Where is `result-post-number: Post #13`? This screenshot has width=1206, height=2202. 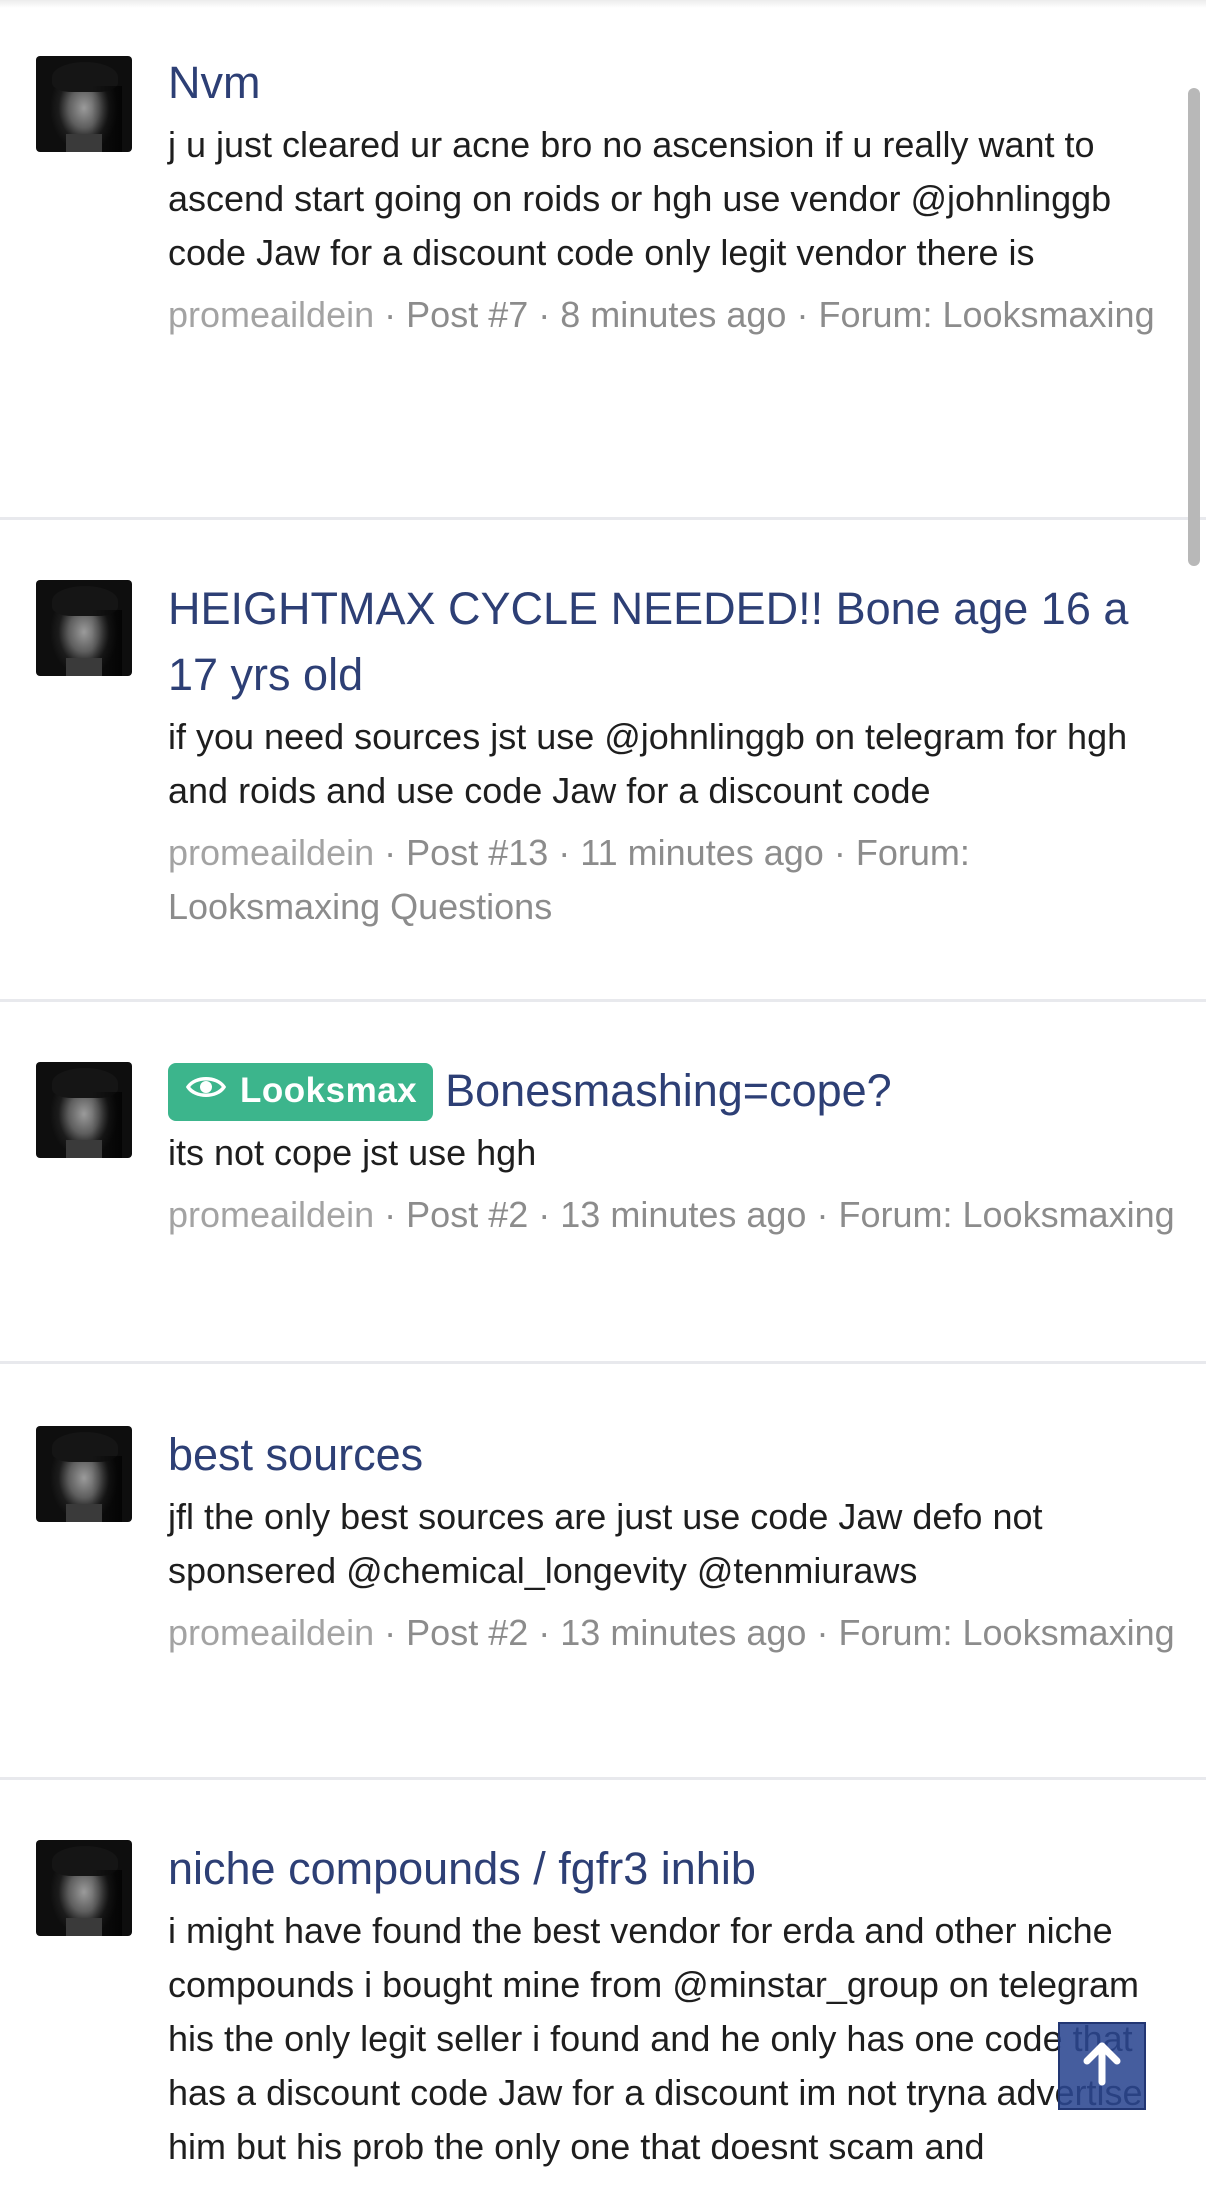 result-post-number: Post #13 is located at coordinates (477, 852).